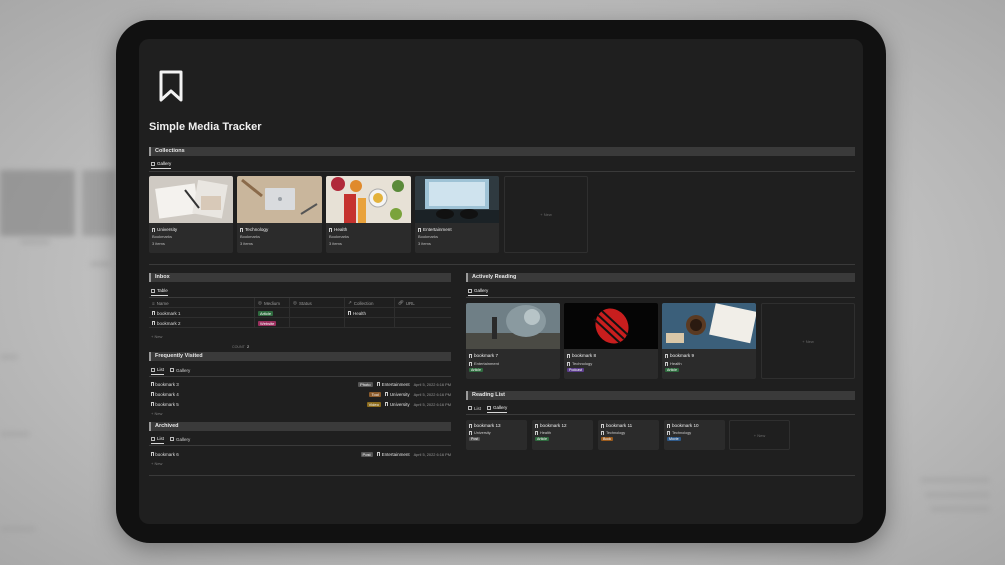 The width and height of the screenshot is (1005, 565). Describe the element at coordinates (238, 347) in the screenshot. I see `count-label: COUNT` at that location.